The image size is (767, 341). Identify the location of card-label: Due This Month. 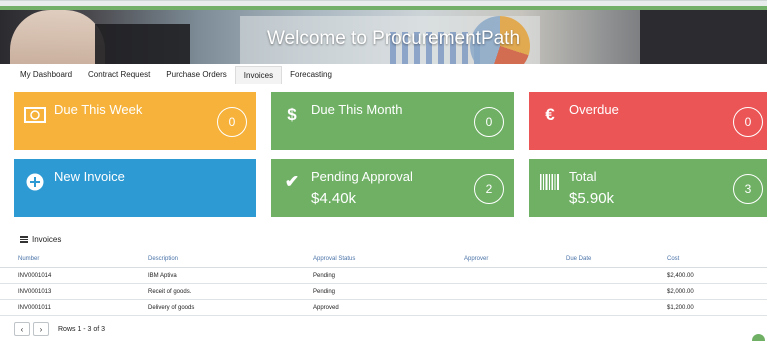
(357, 109).